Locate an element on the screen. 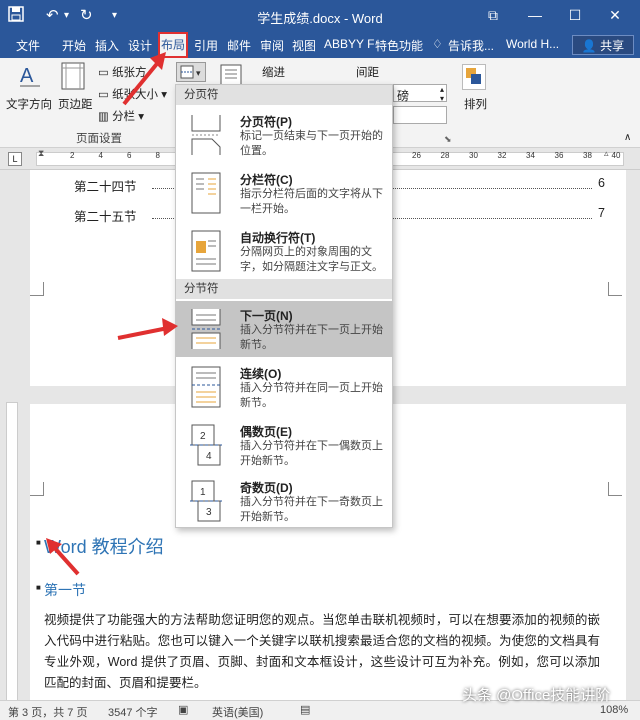 The height and width of the screenshot is (720, 640). menu-item-title: 连续(O) is located at coordinates (261, 374).